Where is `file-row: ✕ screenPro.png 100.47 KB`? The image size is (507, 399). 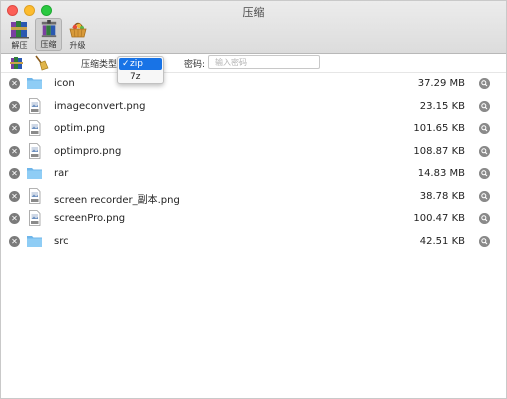
file-row: ✕ screenPro.png 100.47 KB is located at coordinates (253, 219).